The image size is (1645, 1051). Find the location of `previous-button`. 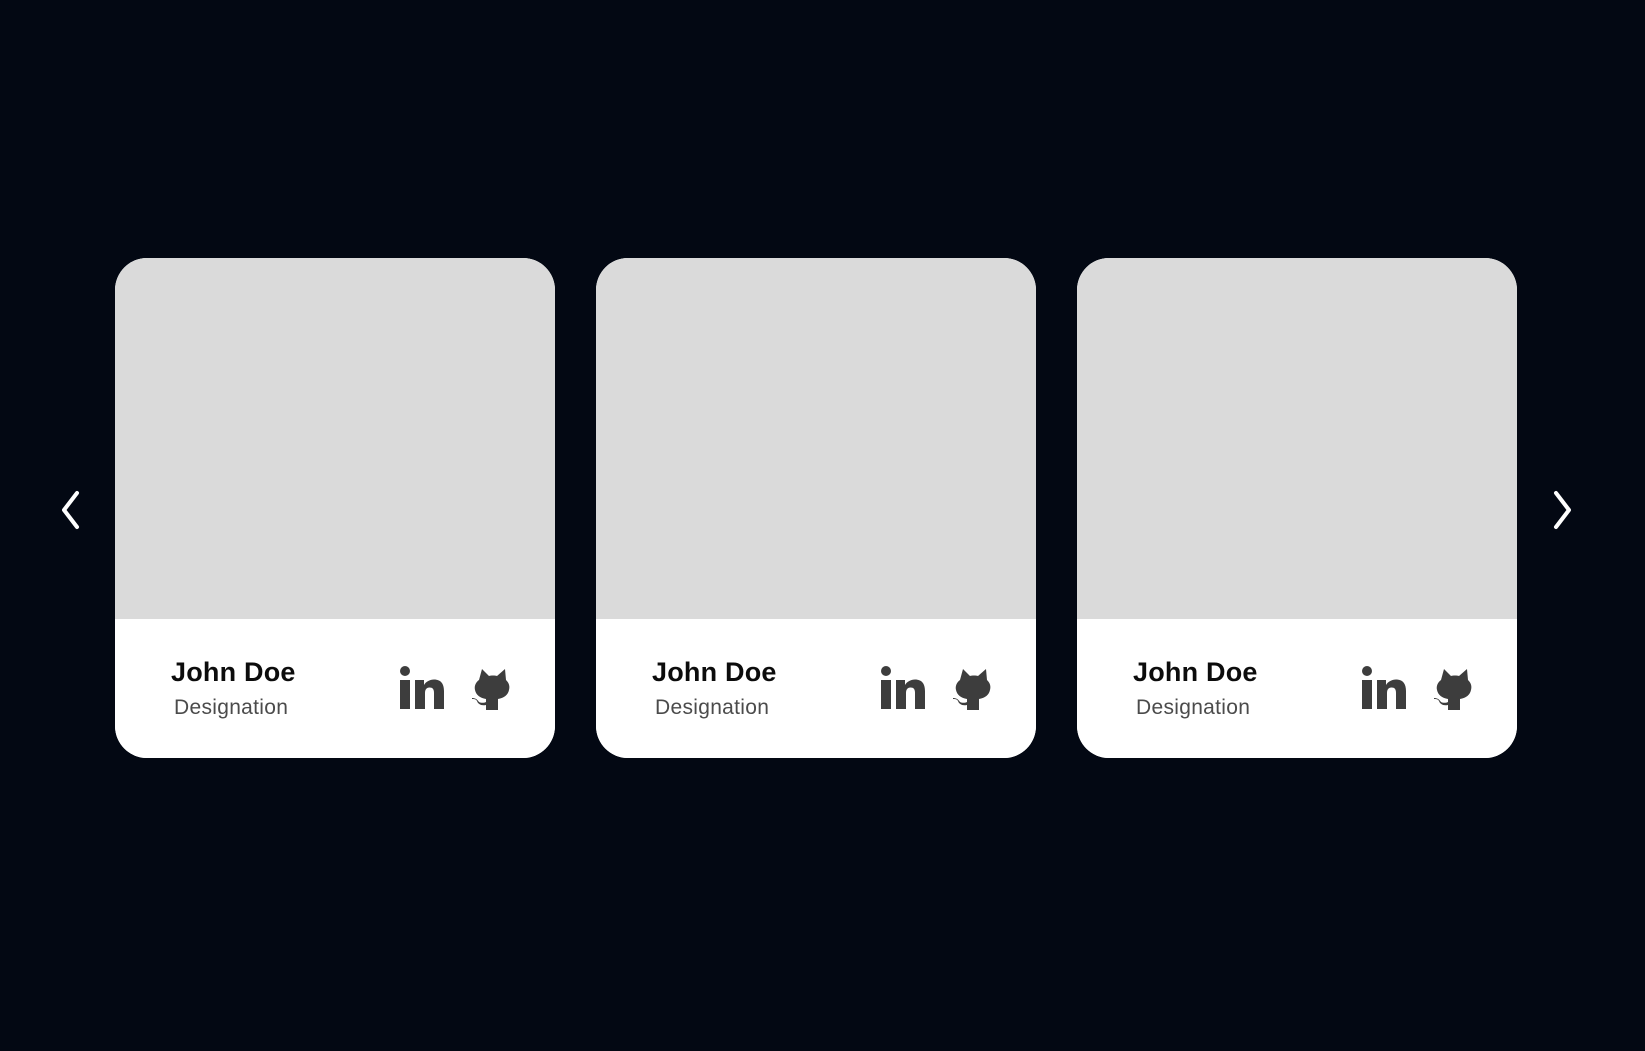

previous-button is located at coordinates (71, 510).